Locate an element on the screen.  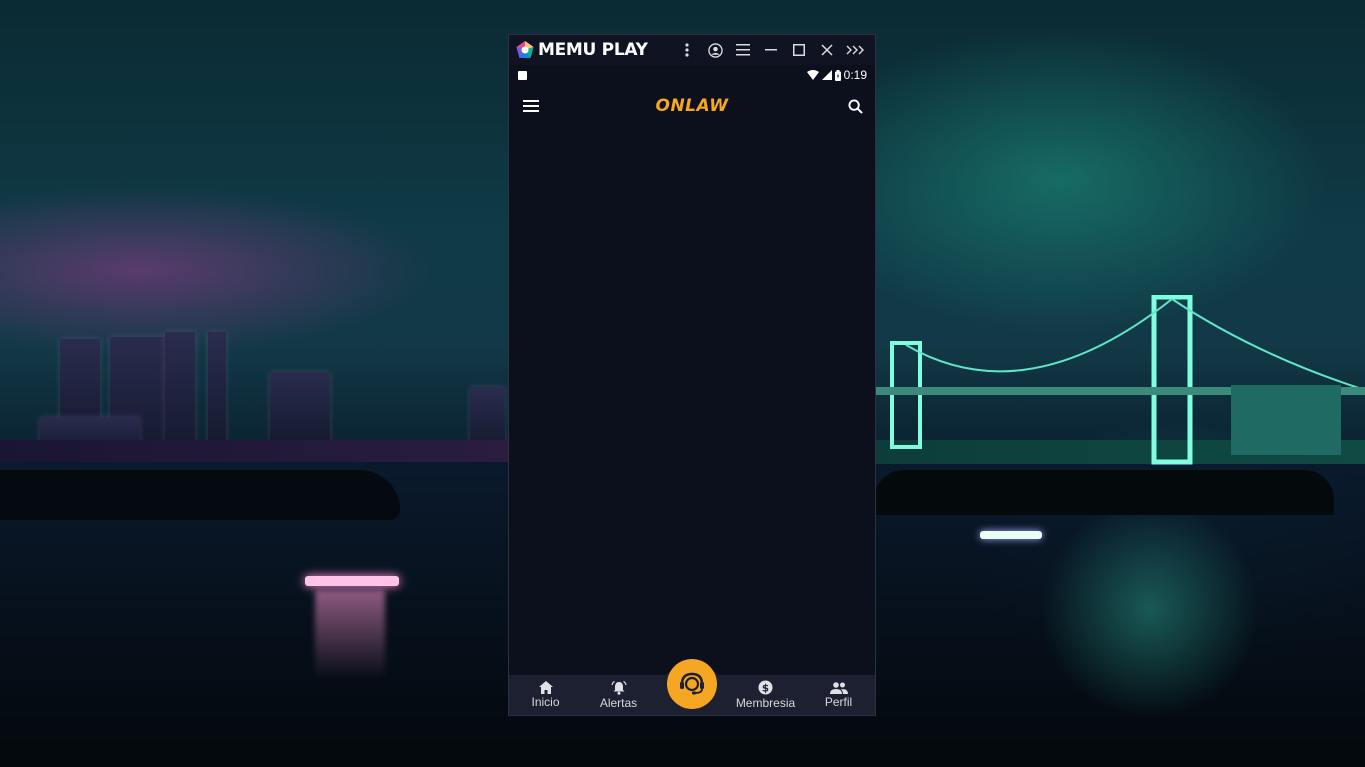
app-toolbar: ONLAW is located at coordinates (692, 106).